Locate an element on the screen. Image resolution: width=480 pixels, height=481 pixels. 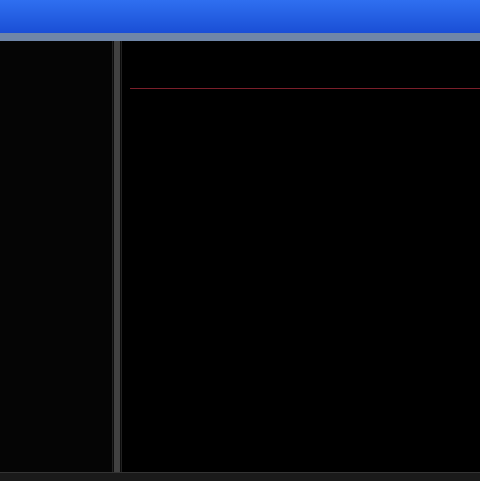
pane-splitter is located at coordinates (117, 256).